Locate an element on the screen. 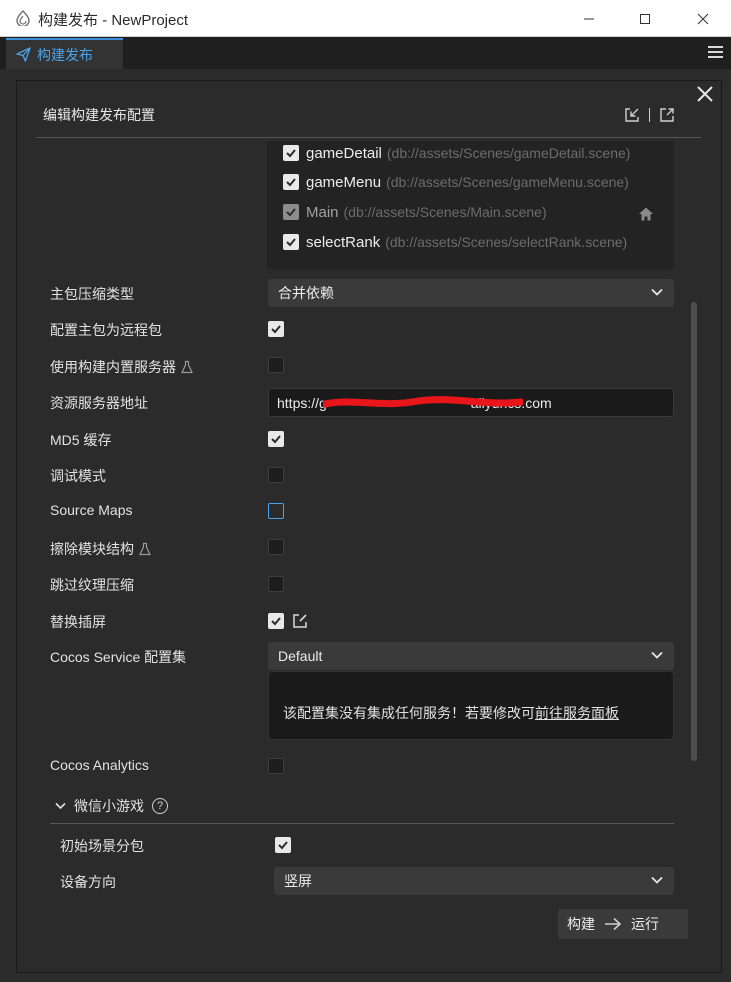 The height and width of the screenshot is (982, 731). menu-icon is located at coordinates (715, 52).